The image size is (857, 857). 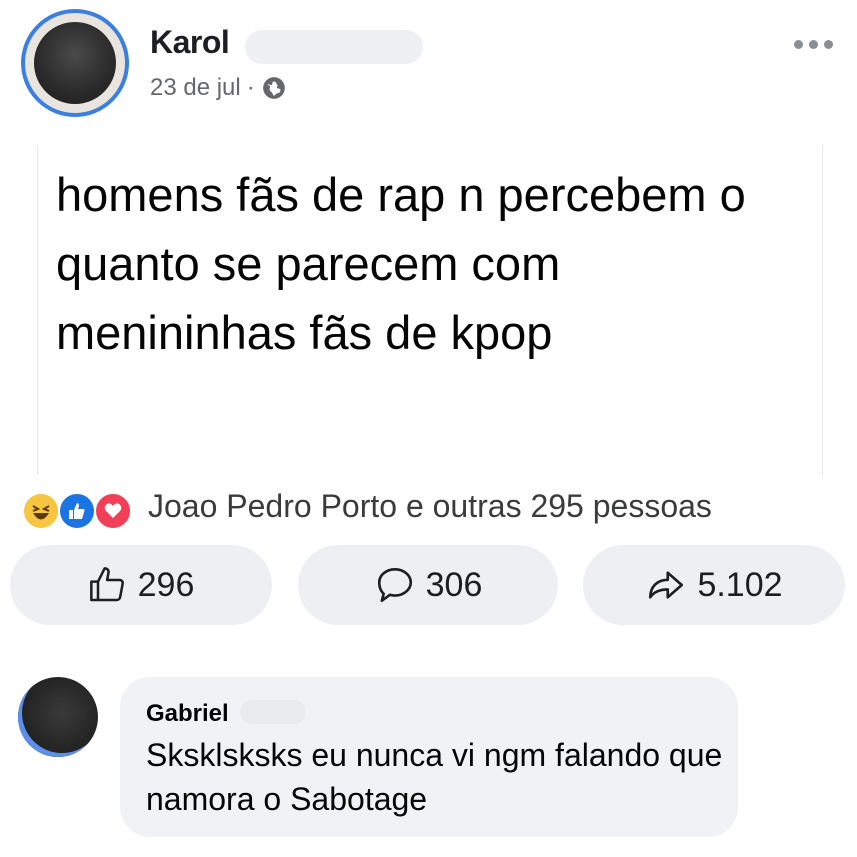 I want to click on more-options-icon, so click(x=813, y=44).